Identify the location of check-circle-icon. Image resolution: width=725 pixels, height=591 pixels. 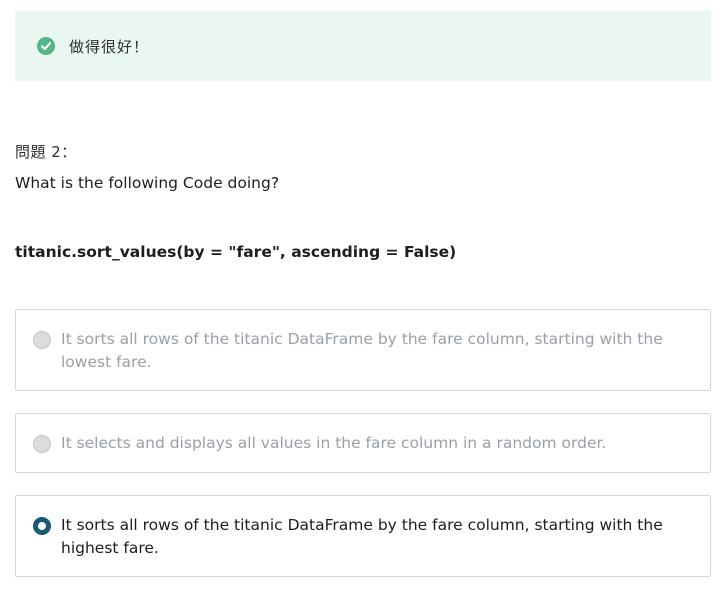
(46, 46).